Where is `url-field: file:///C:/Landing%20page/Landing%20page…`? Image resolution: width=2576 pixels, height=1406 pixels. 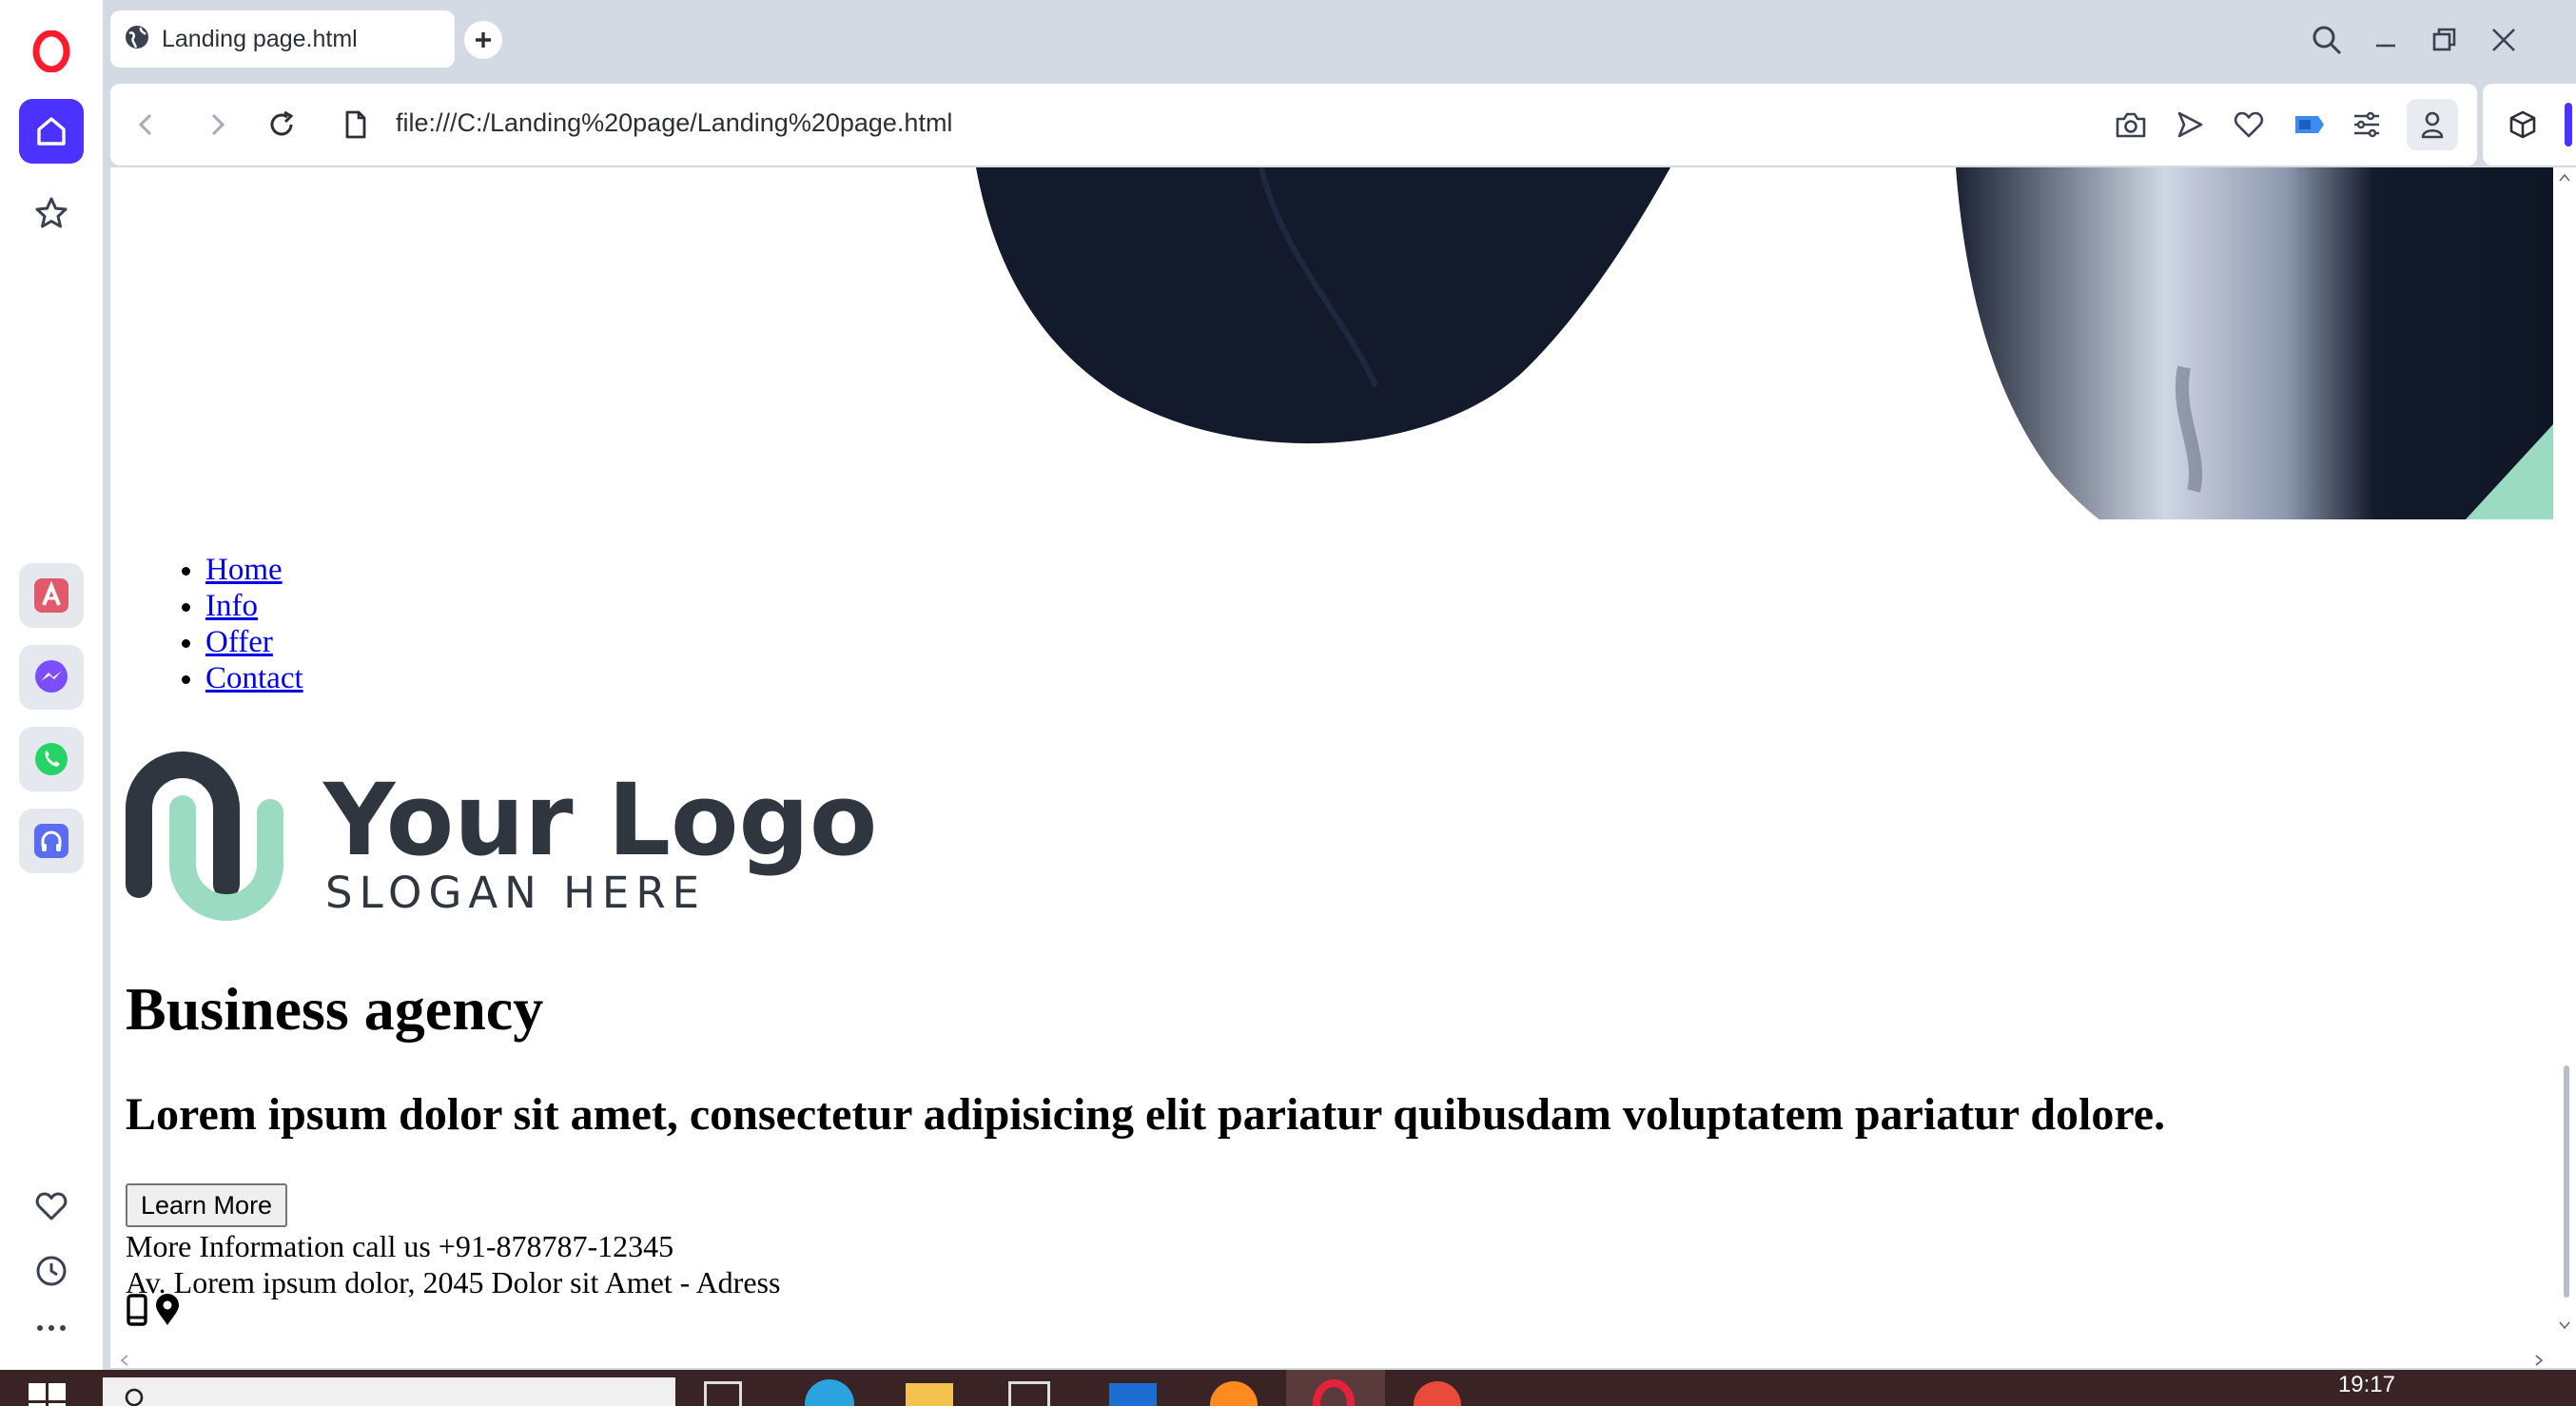 url-field: file:///C:/Landing%20page/Landing%20page… is located at coordinates (674, 123).